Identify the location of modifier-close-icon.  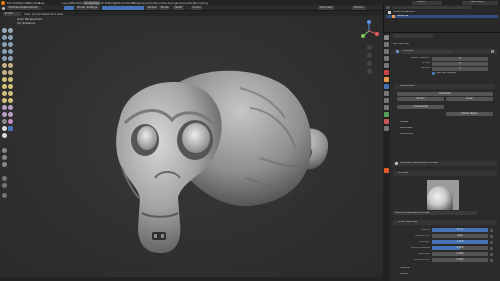
(492, 51).